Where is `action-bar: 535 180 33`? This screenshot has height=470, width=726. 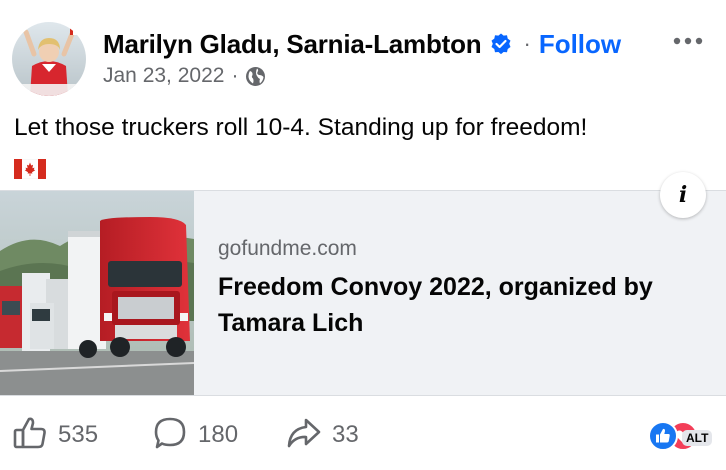
action-bar: 535 180 33 is located at coordinates (363, 435).